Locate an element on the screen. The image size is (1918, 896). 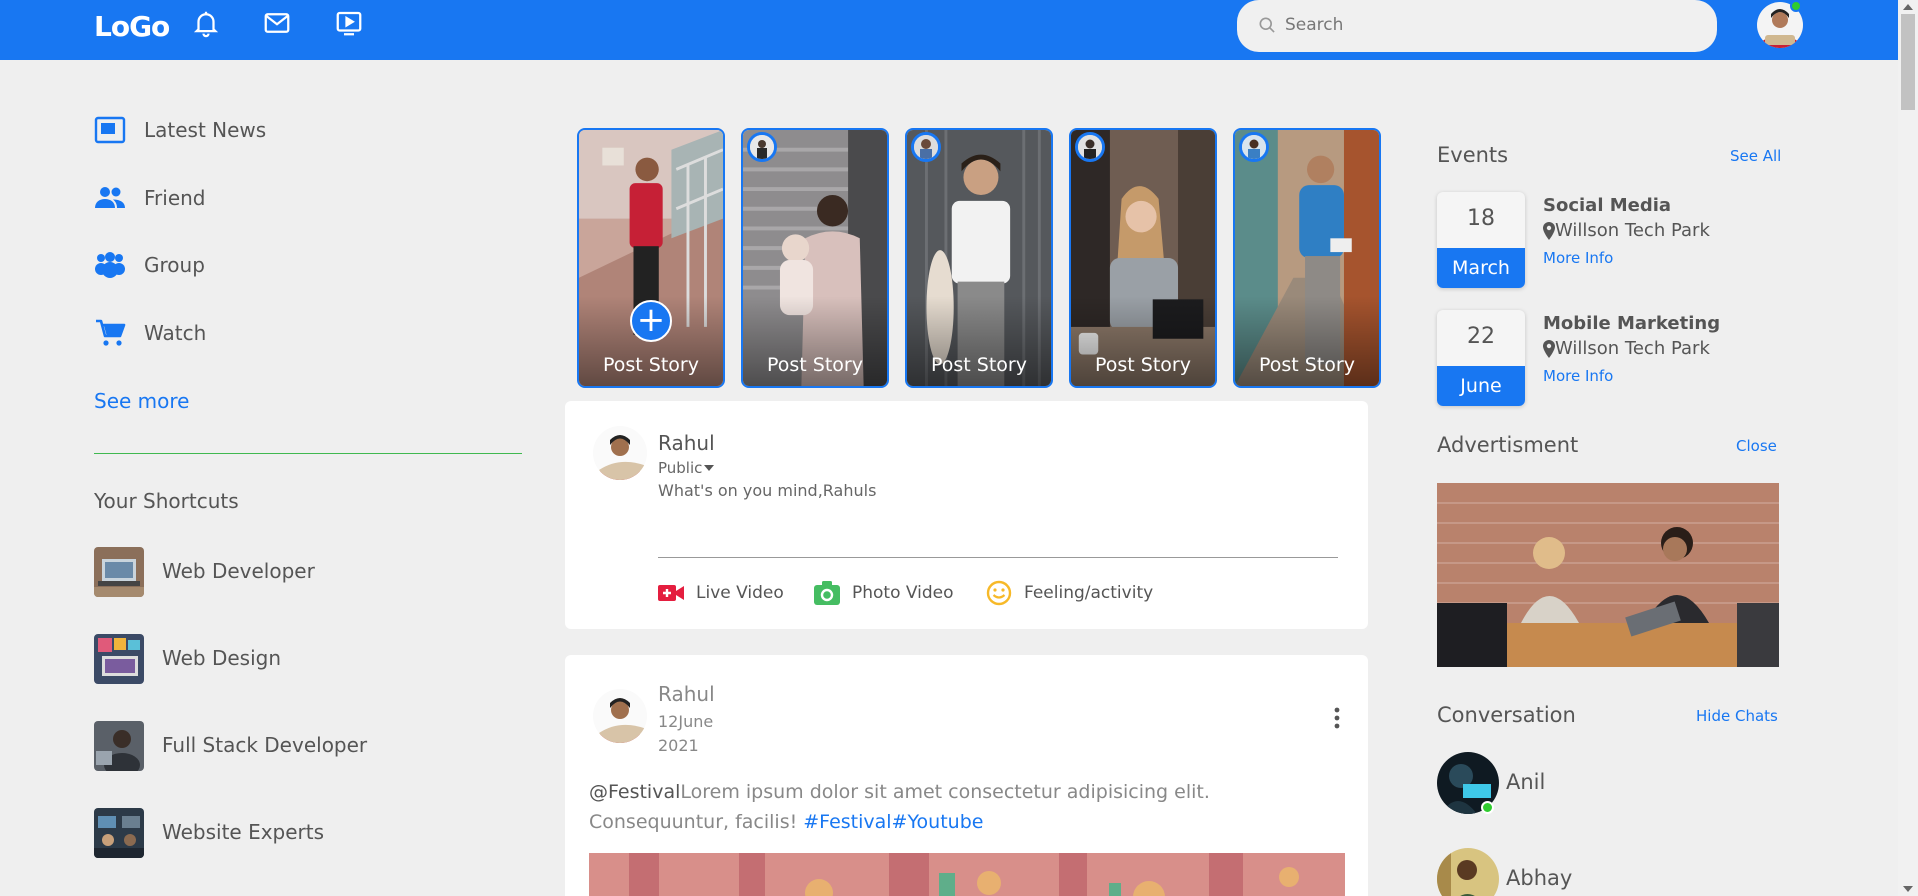
scroll-thumb is located at coordinates (1908, 62).